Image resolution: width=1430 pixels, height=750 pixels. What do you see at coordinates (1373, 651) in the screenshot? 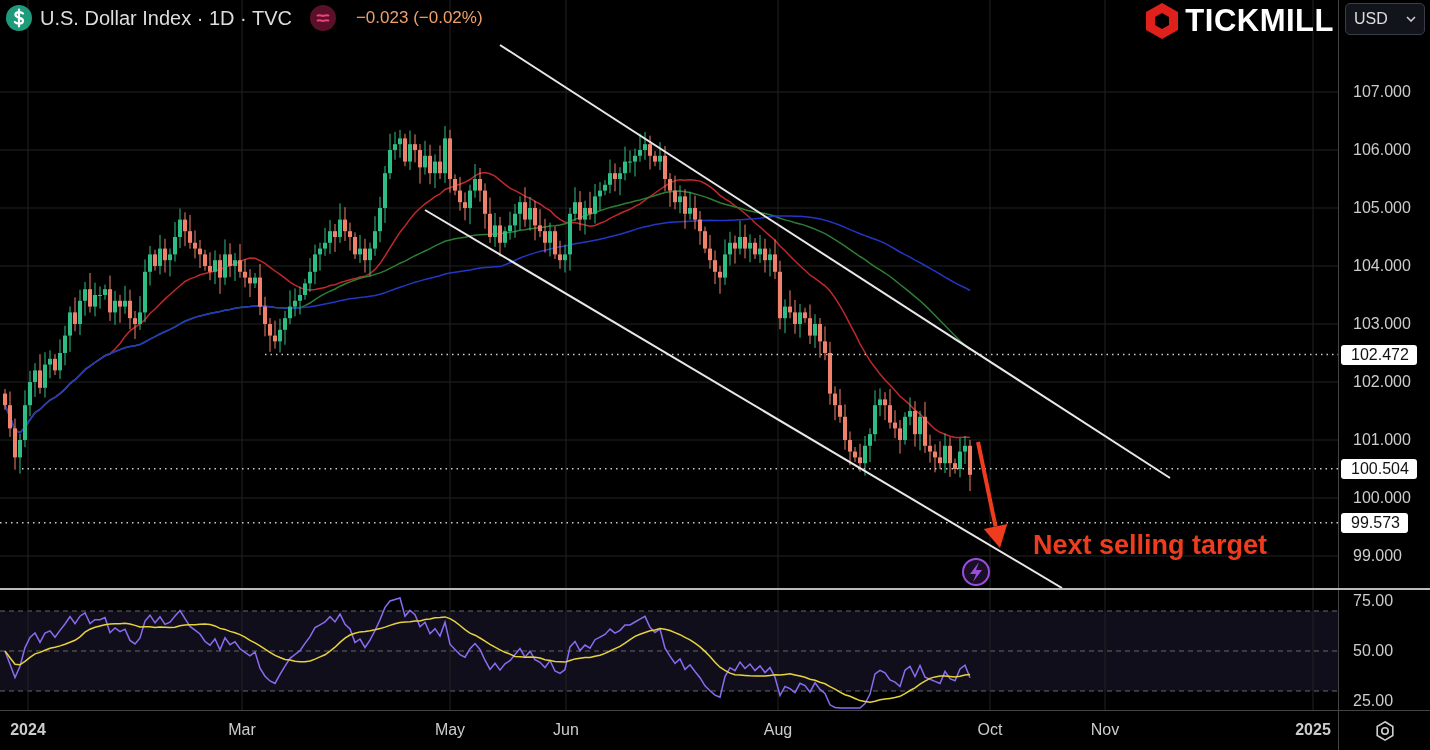
I see `rsi-axis-label: 50.00` at bounding box center [1373, 651].